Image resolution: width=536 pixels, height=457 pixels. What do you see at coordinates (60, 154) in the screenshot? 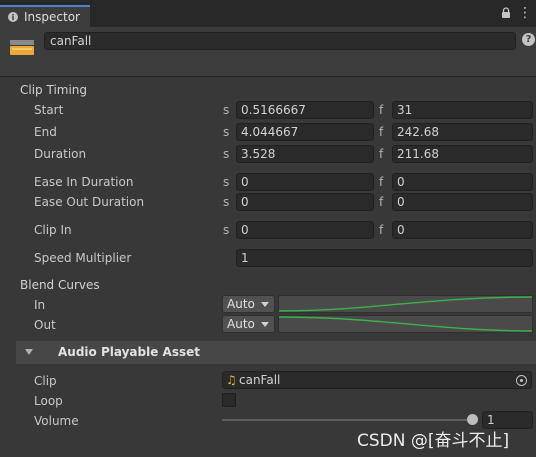
I see `duration-label: Duration` at bounding box center [60, 154].